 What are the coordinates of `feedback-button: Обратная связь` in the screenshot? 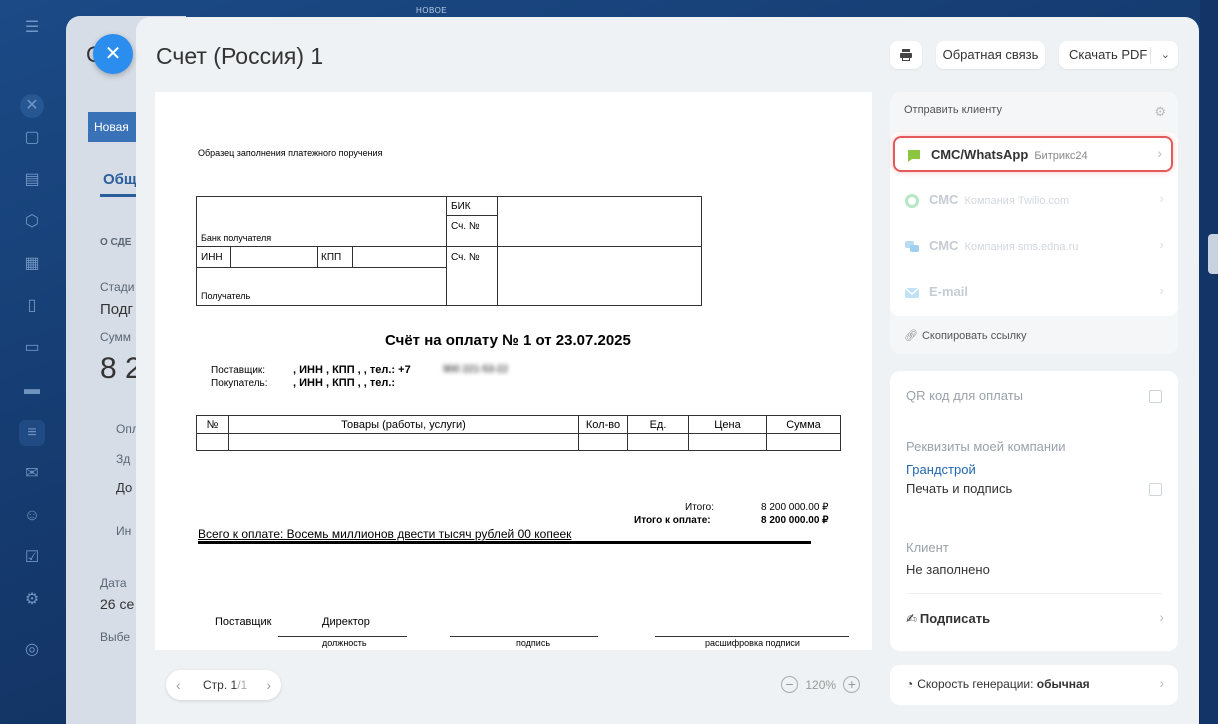 It's located at (990, 55).